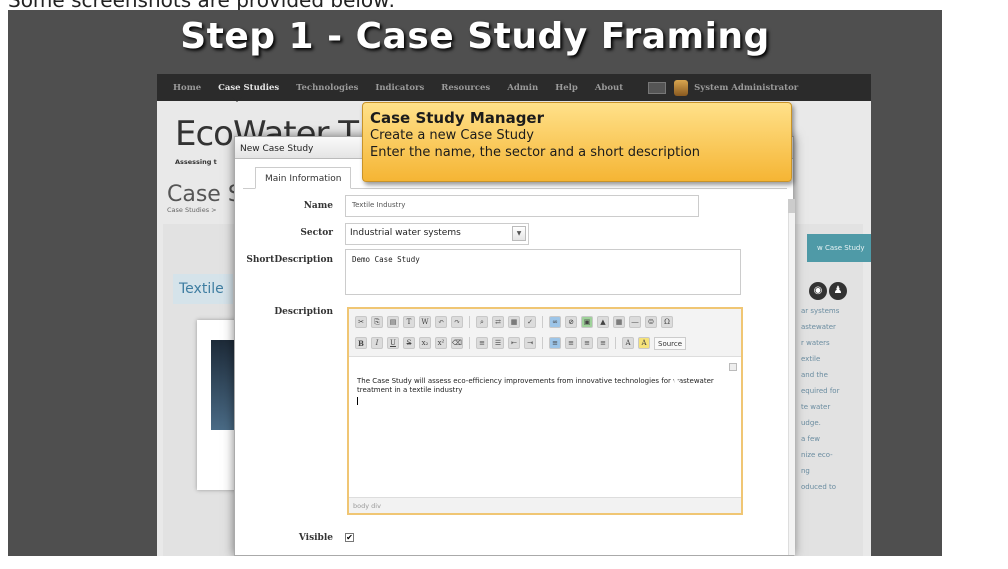 Image resolution: width=1008 pixels, height=569 pixels. What do you see at coordinates (805, 471) in the screenshot?
I see `sidebar-line: ng` at bounding box center [805, 471].